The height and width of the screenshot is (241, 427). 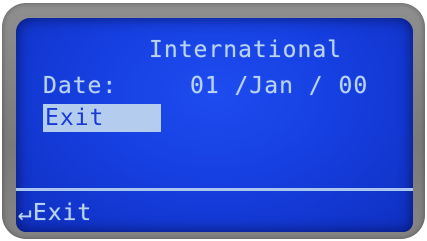 What do you see at coordinates (80, 86) in the screenshot?
I see `date-label: Date:` at bounding box center [80, 86].